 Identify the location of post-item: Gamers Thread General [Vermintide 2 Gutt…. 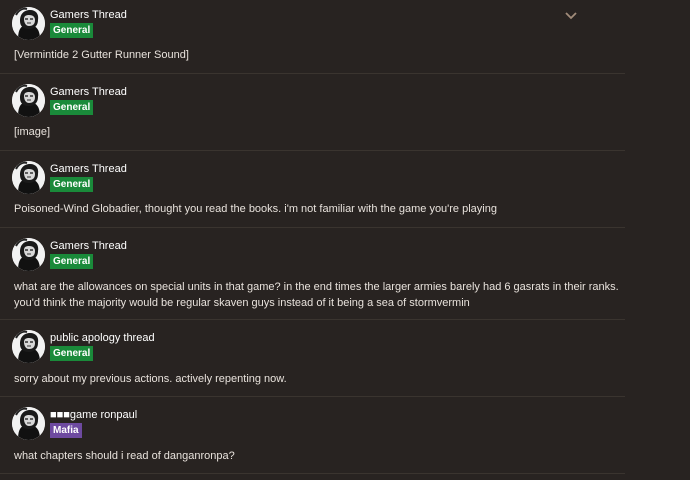
(312, 37).